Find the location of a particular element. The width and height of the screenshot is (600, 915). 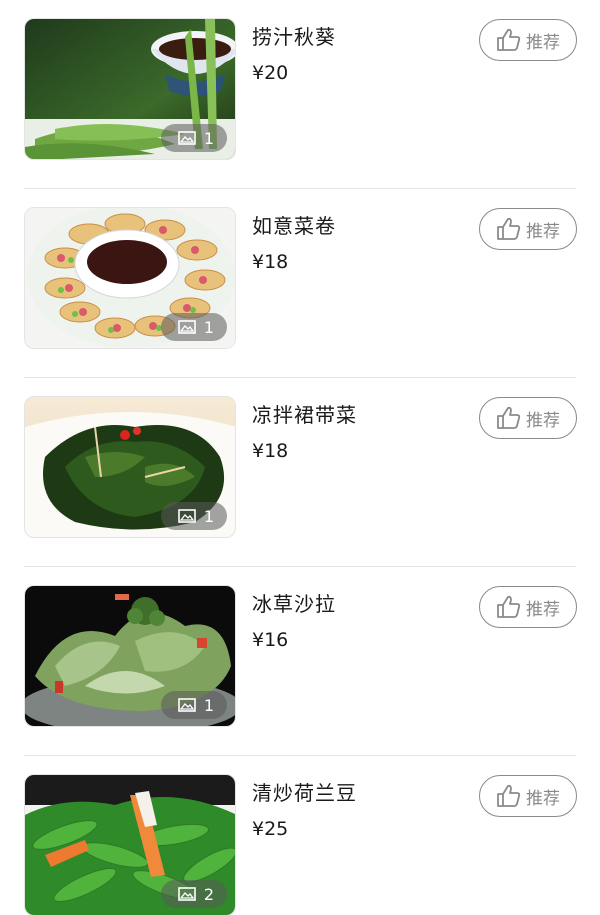

dish-name: 如意菜卷 is located at coordinates (294, 226).